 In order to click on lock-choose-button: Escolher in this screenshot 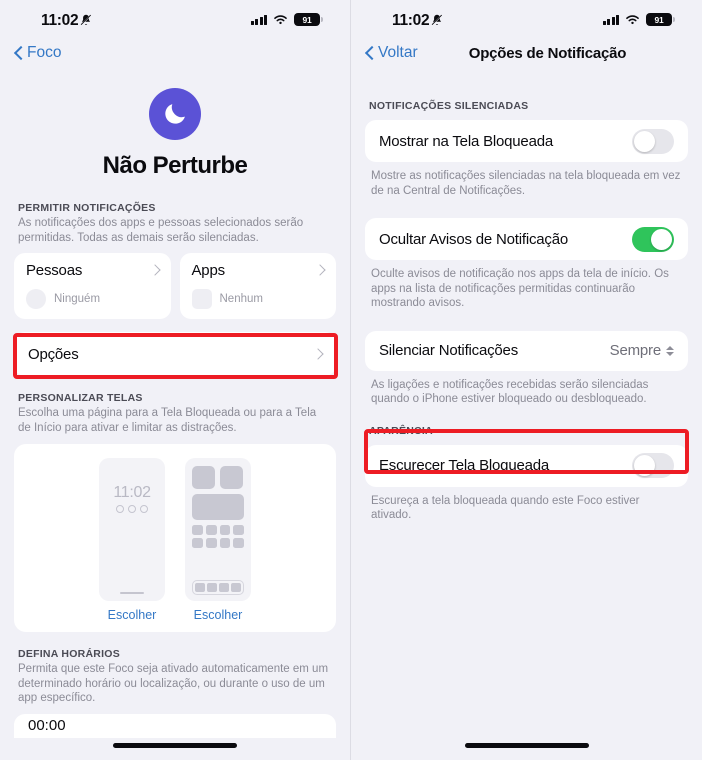, I will do `click(132, 615)`.